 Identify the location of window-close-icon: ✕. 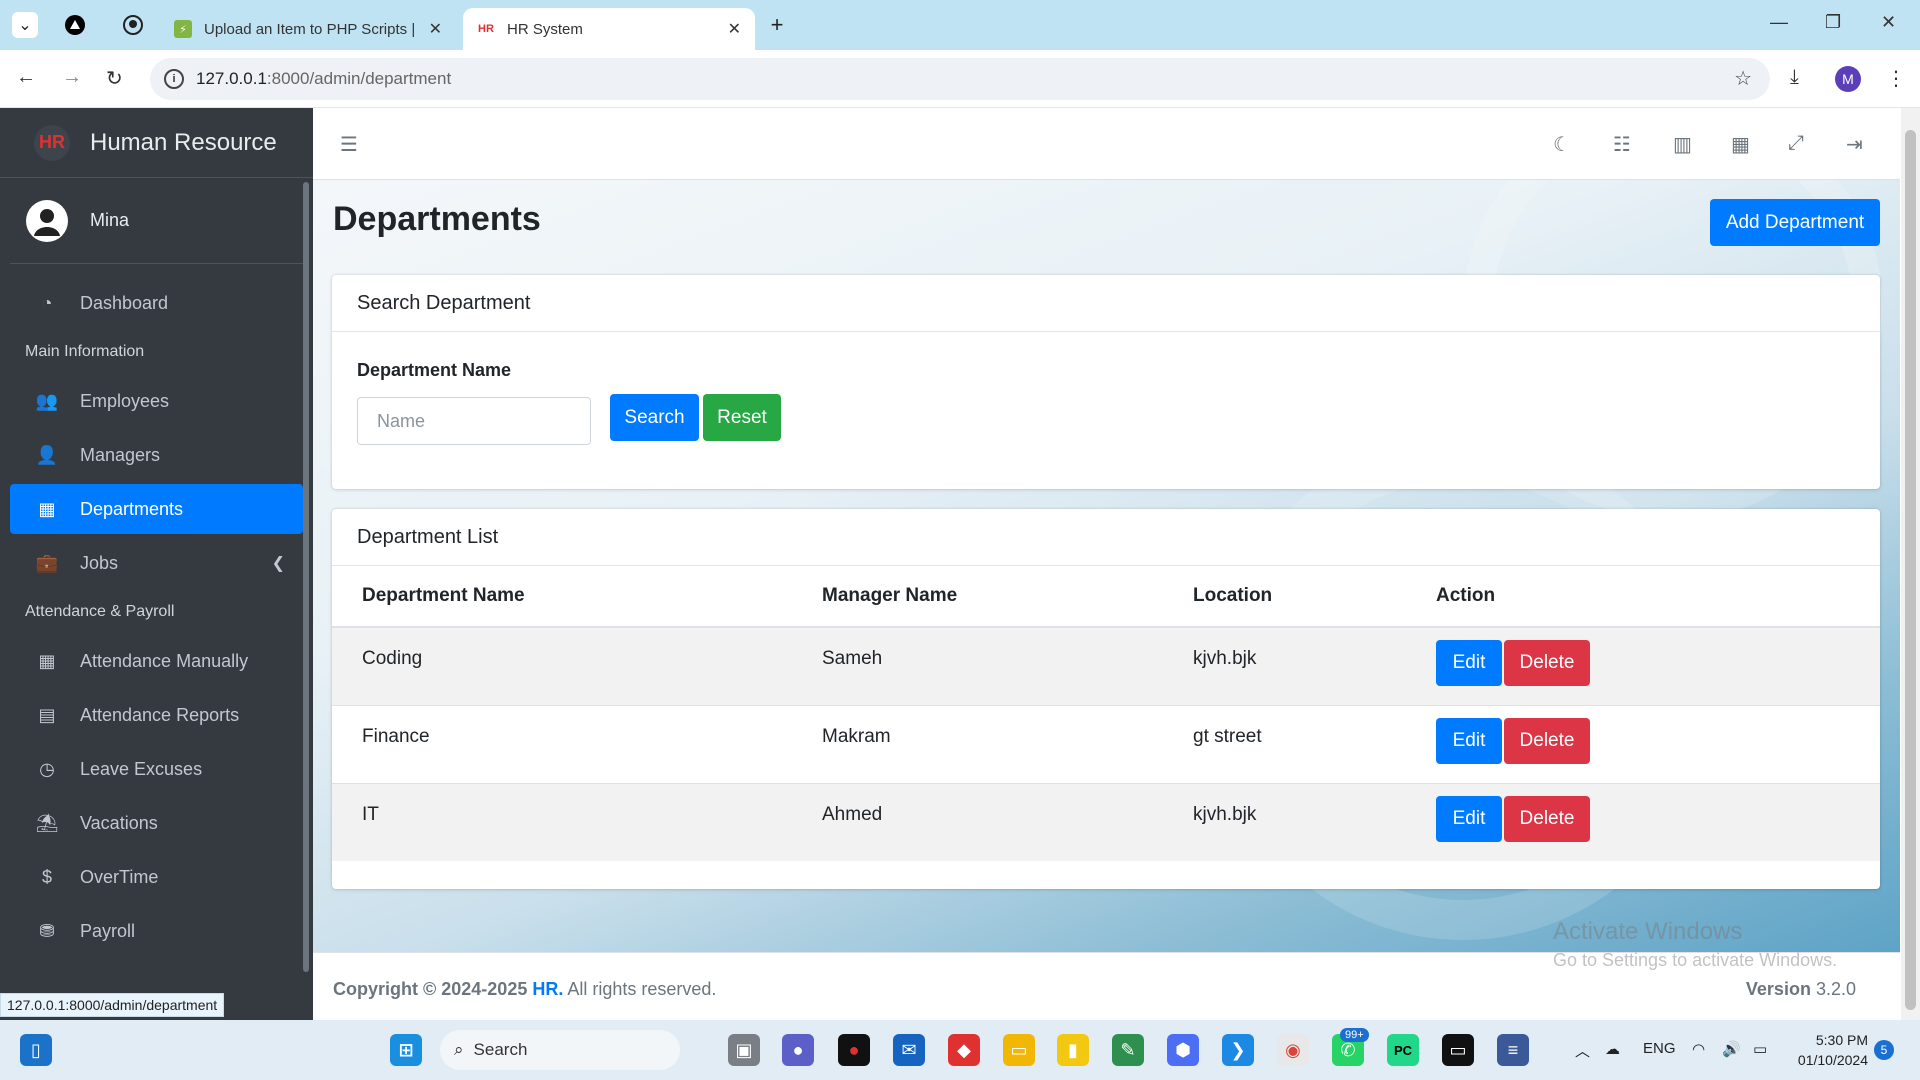
(1888, 22).